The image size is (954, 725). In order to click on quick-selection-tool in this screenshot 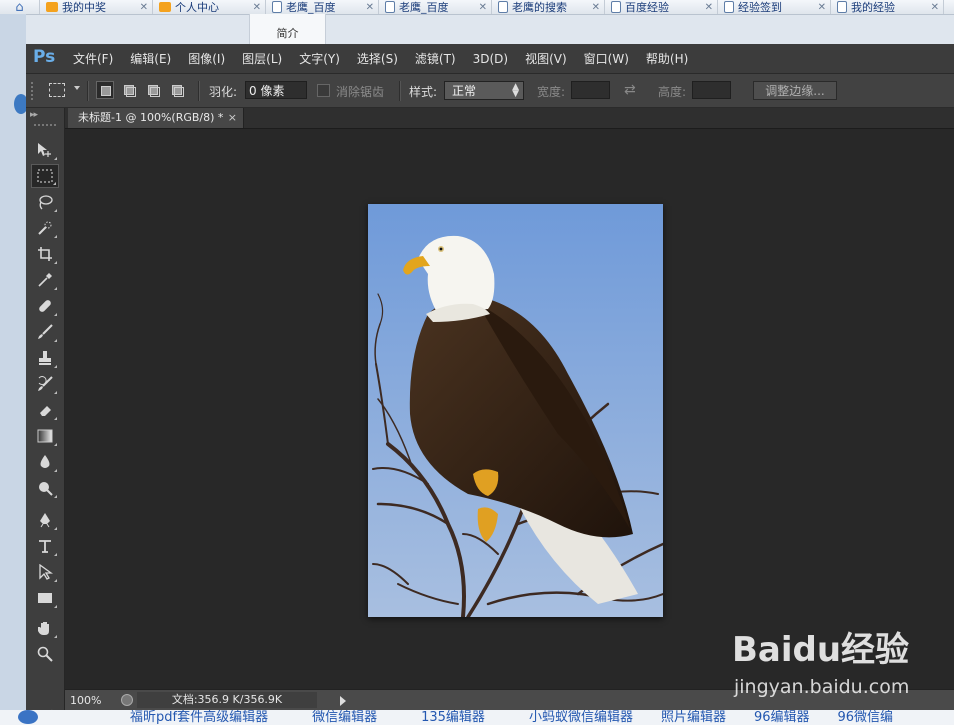, I will do `click(45, 228)`.